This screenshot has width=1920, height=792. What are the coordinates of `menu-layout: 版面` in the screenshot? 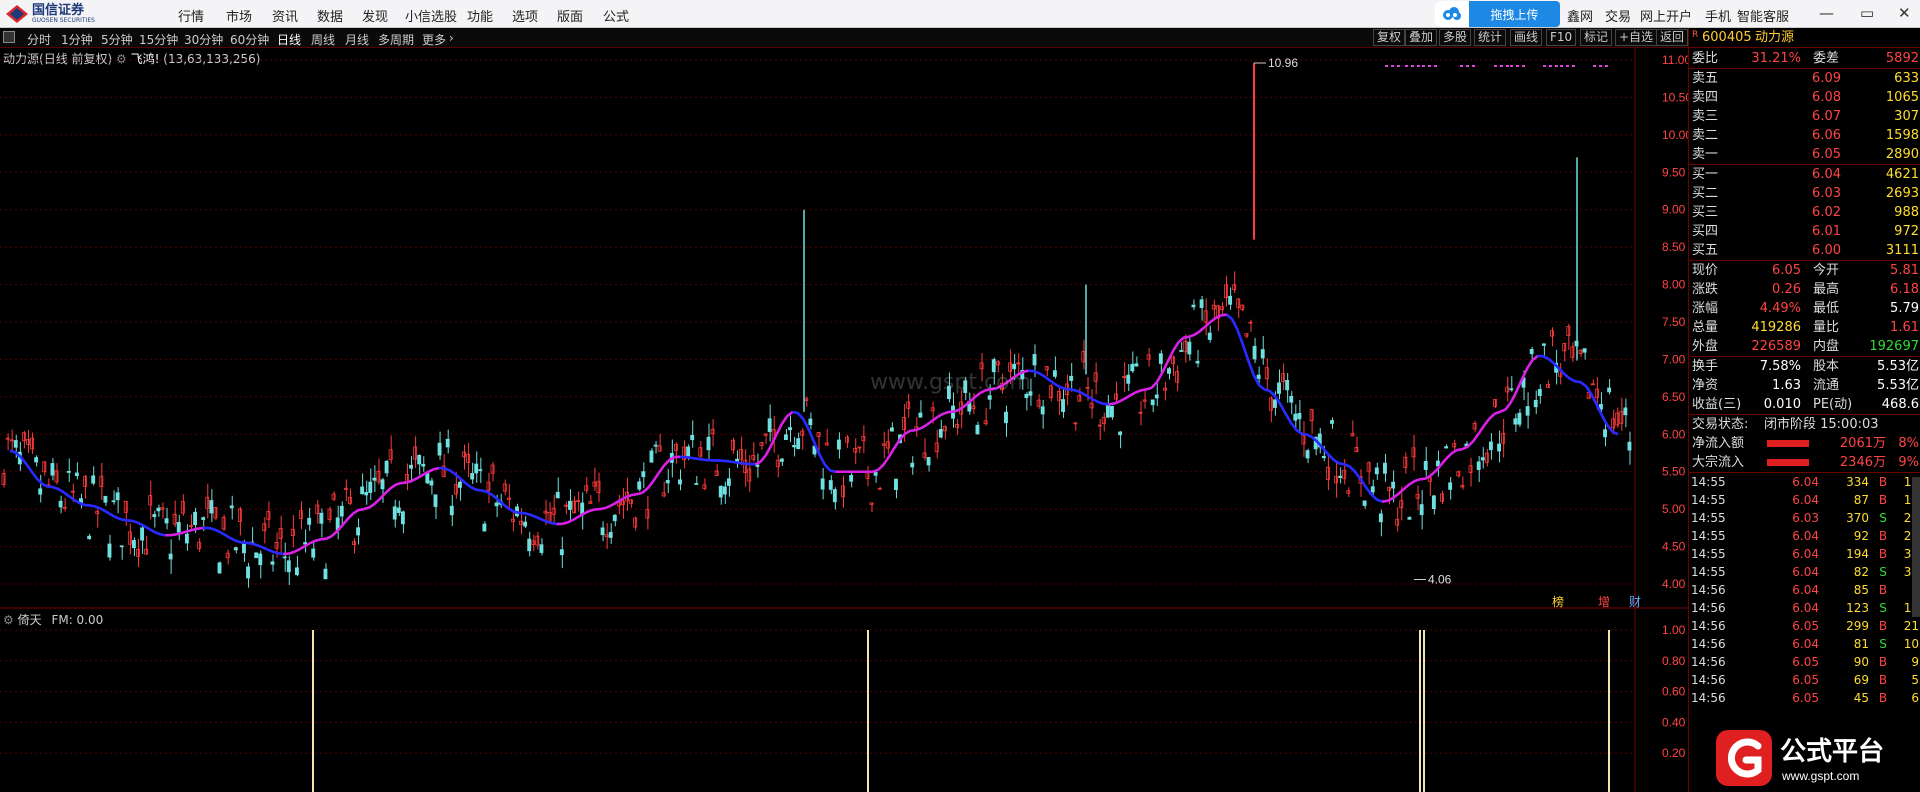 It's located at (570, 15).